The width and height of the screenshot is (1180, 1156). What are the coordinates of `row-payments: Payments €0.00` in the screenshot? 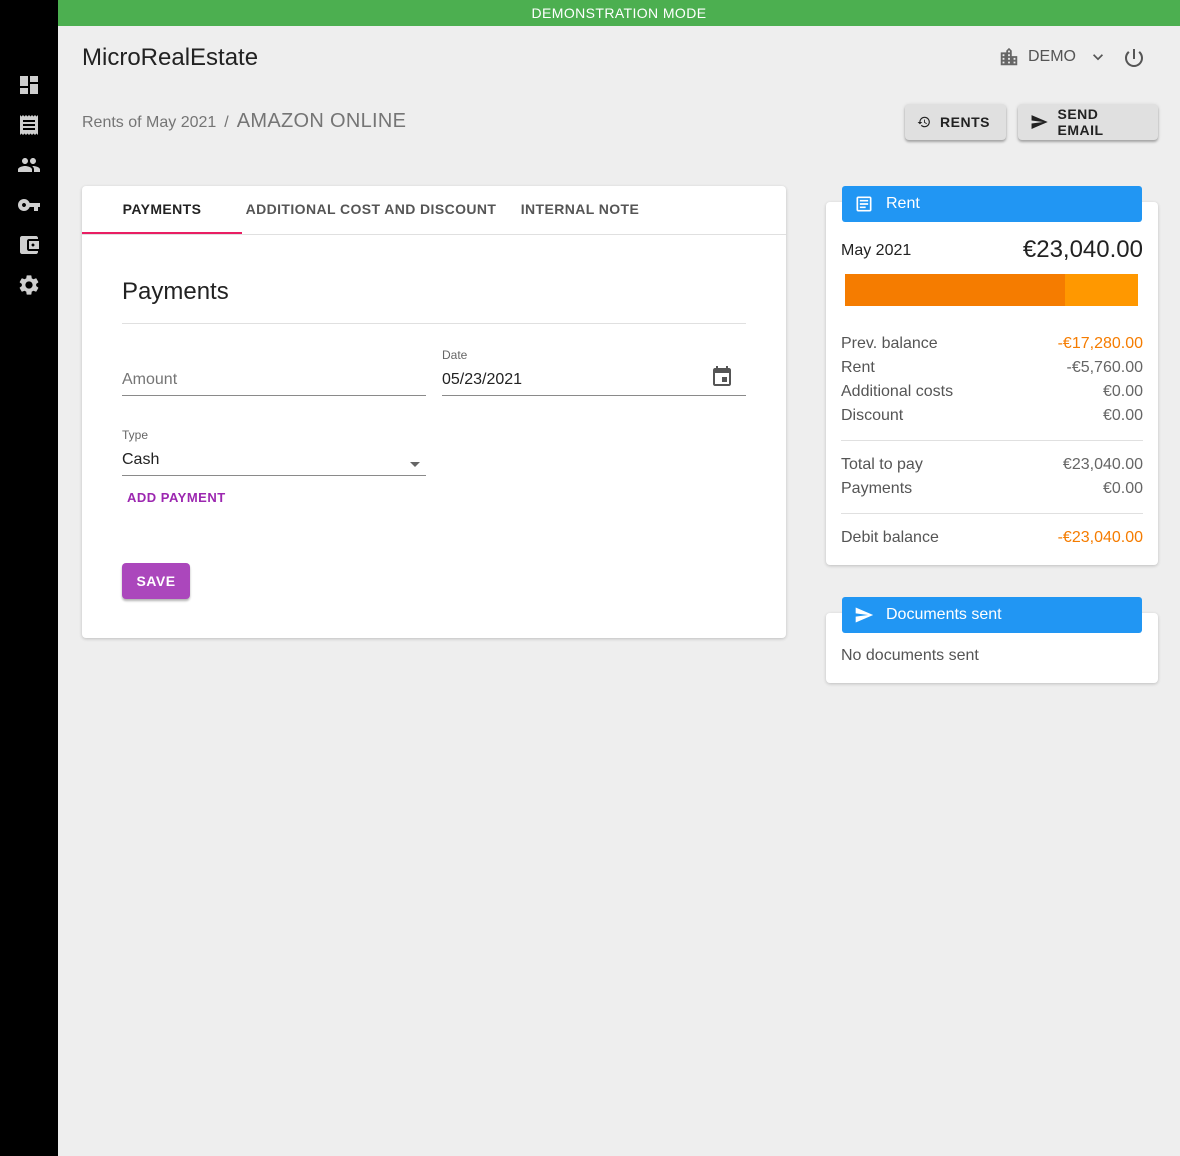 It's located at (992, 489).